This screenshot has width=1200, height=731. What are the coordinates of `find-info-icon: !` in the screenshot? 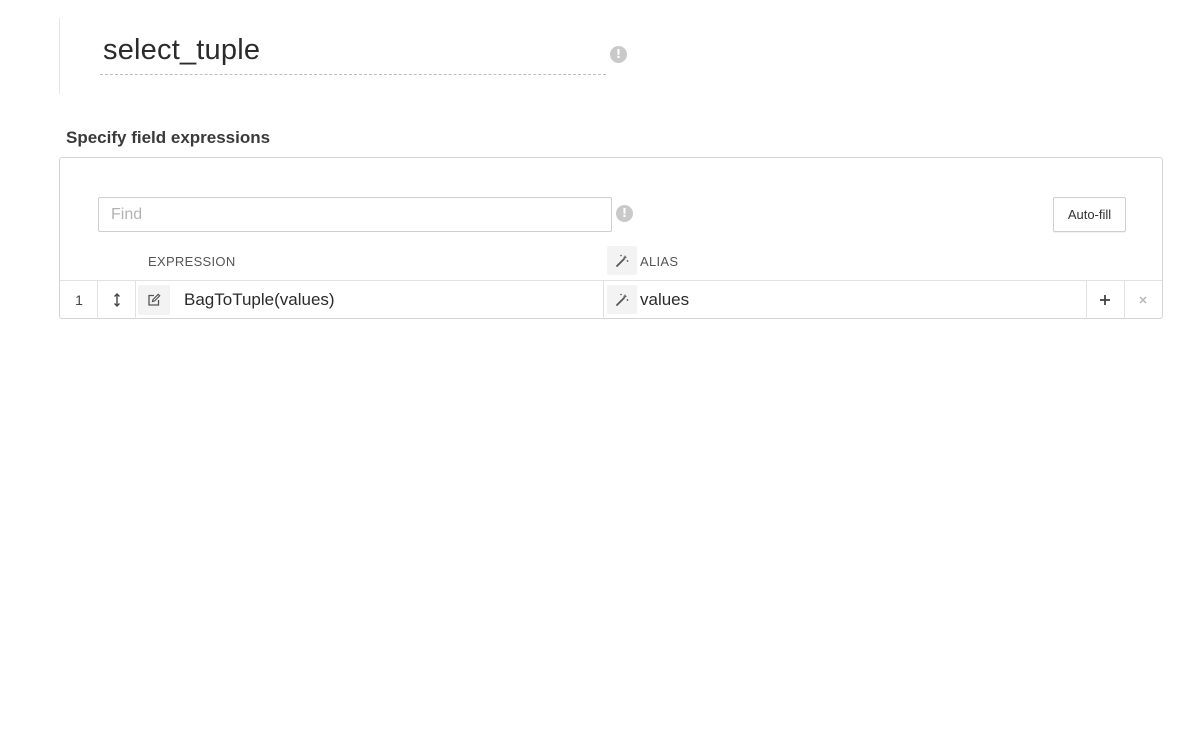 It's located at (624, 213).